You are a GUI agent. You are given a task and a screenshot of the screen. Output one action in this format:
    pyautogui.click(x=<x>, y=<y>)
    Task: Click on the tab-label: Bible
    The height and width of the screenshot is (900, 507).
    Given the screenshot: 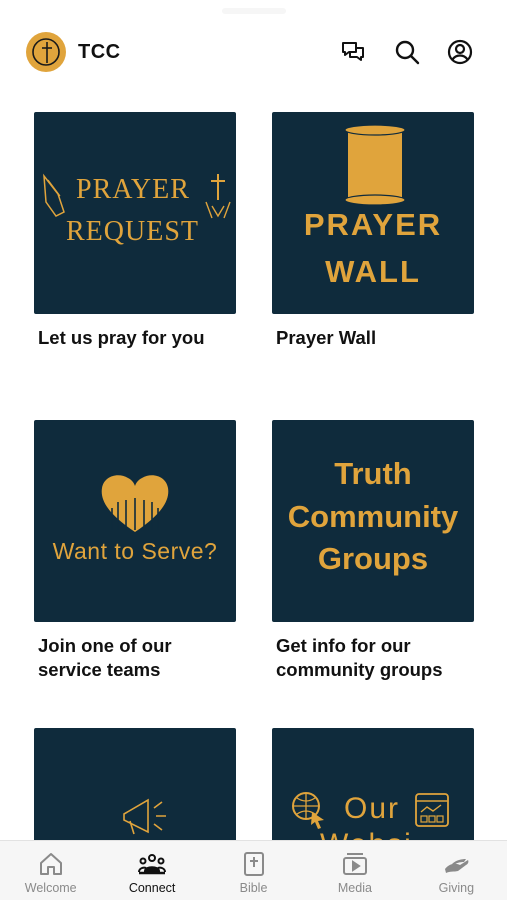 What is the action you would take?
    pyautogui.click(x=253, y=888)
    